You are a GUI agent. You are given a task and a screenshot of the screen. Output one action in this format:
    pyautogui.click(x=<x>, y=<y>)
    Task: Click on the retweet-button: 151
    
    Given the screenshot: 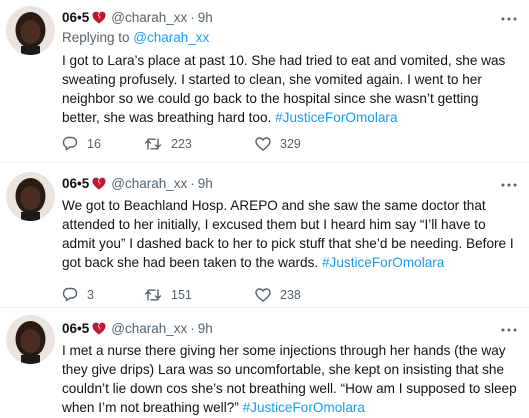 What is the action you would take?
    pyautogui.click(x=199, y=294)
    